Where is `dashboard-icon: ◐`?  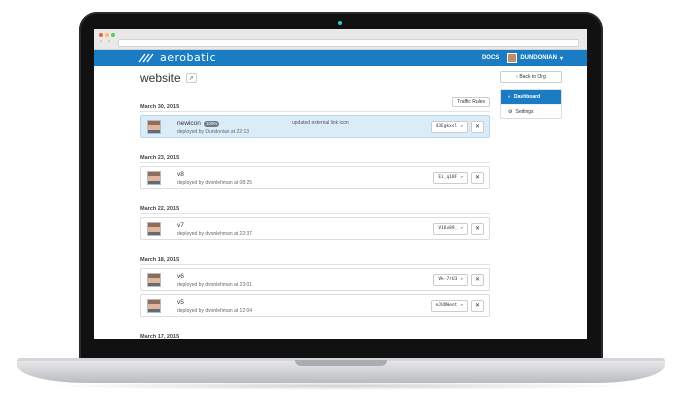 dashboard-icon: ◐ is located at coordinates (510, 97).